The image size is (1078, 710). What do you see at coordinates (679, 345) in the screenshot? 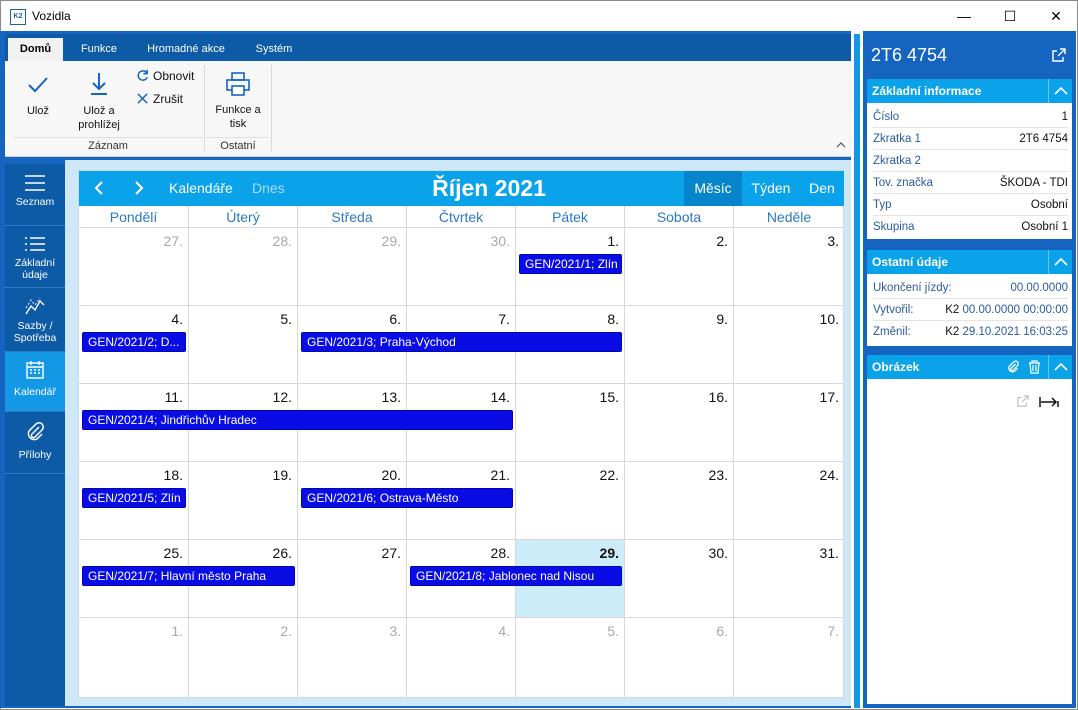
I see `day-cell: 9.` at bounding box center [679, 345].